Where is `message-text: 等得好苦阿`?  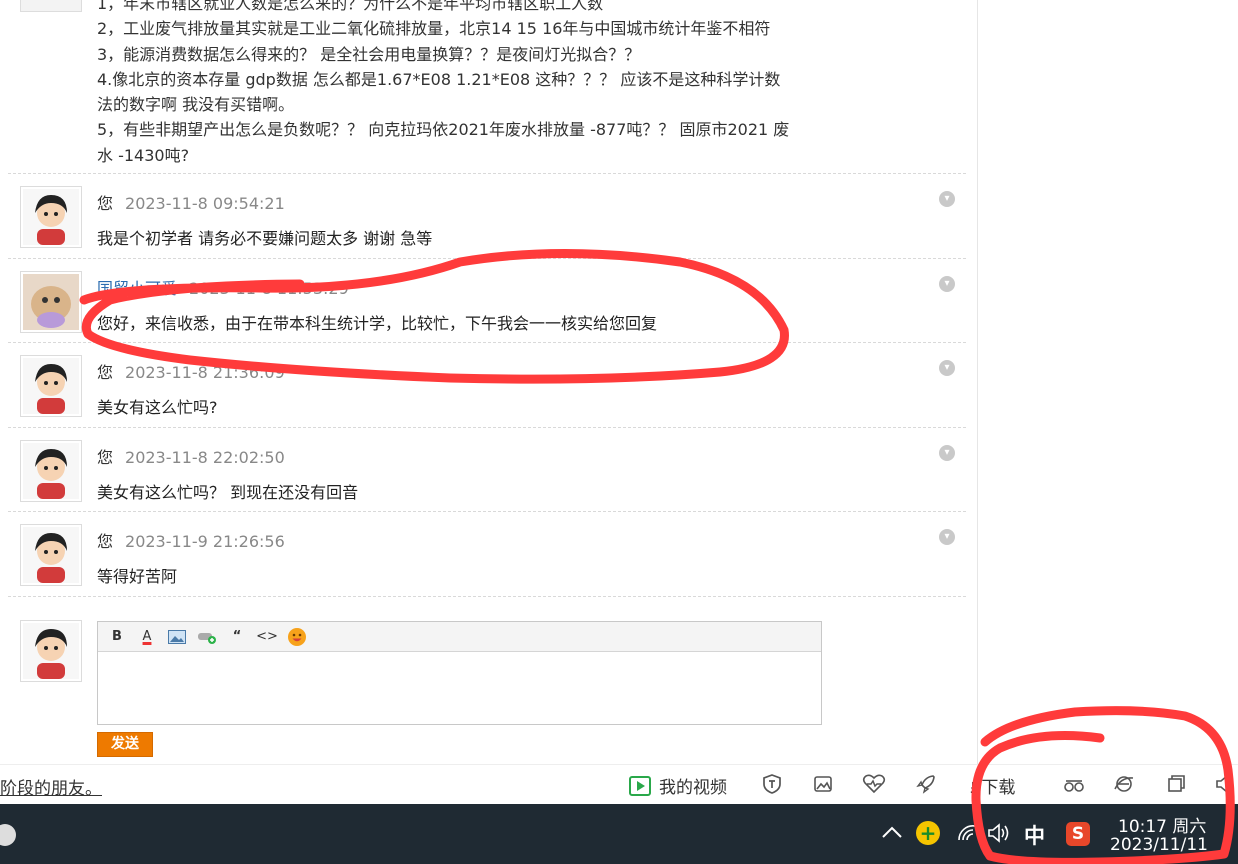 message-text: 等得好苦阿 is located at coordinates (137, 576).